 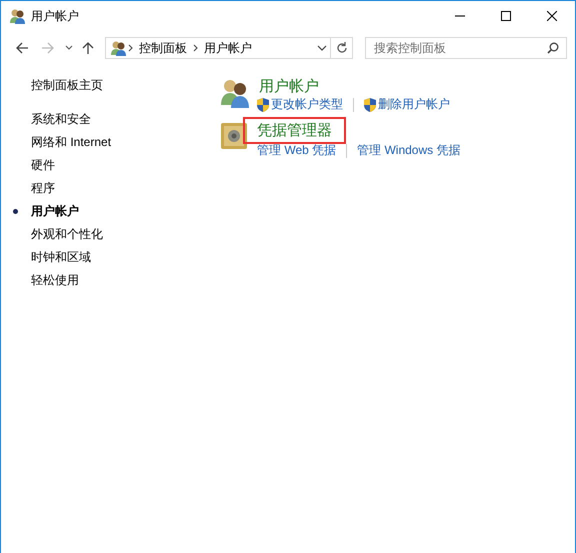 I want to click on task-link: 管理 Windows 凭据, so click(x=408, y=150).